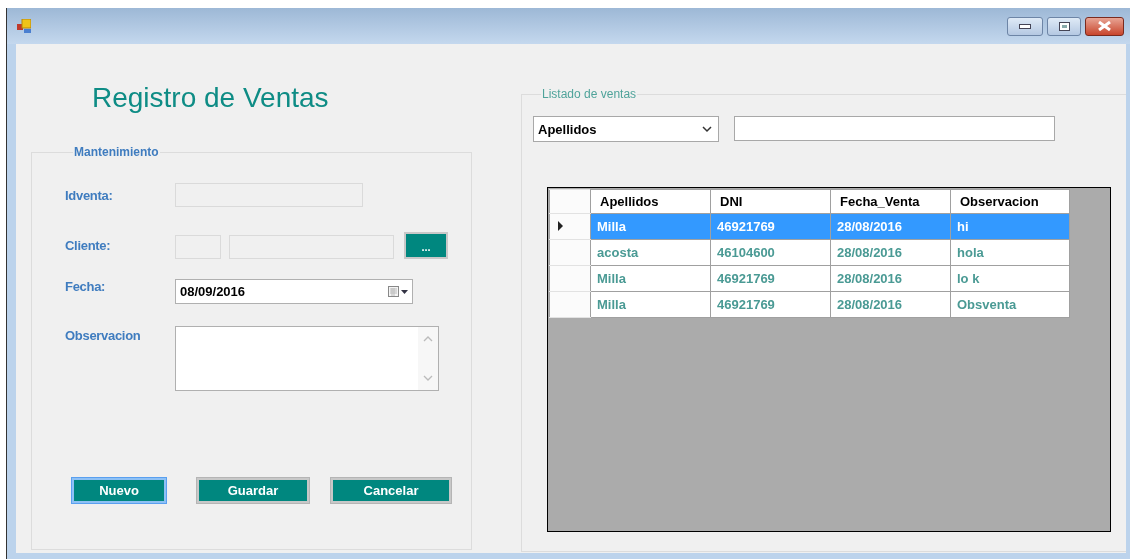 This screenshot has height=559, width=1136. Describe the element at coordinates (213, 291) in the screenshot. I see `date-value: 08/09/2016` at that location.